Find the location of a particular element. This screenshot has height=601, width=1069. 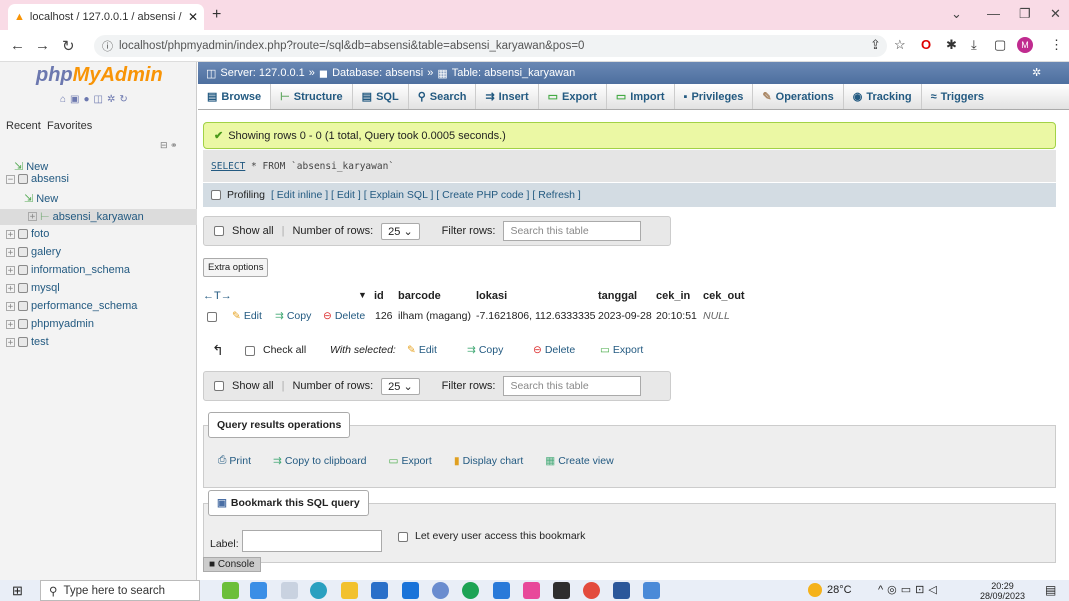

browser-menu-icon: ⋮ is located at coordinates (1056, 45).